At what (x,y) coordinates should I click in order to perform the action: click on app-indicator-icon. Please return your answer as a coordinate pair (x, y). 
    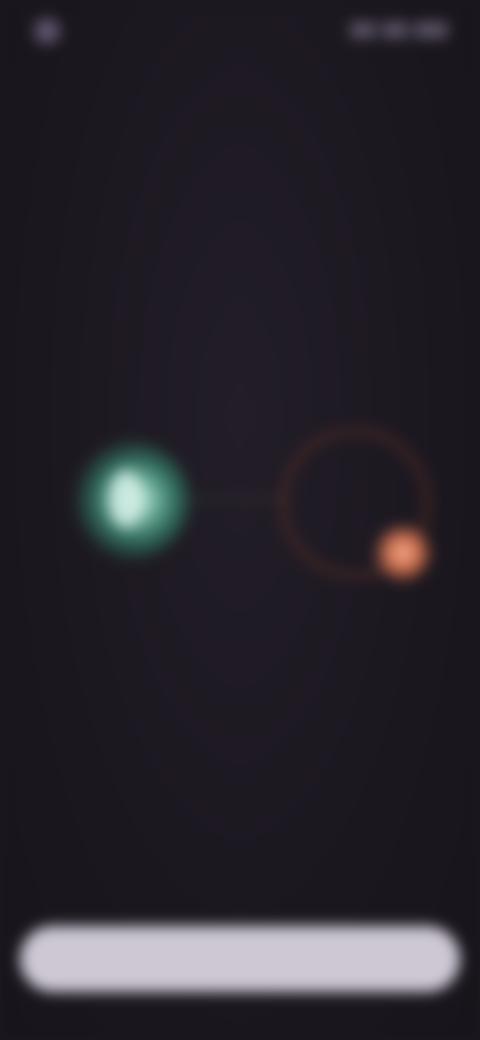
    Looking at the image, I should click on (47, 31).